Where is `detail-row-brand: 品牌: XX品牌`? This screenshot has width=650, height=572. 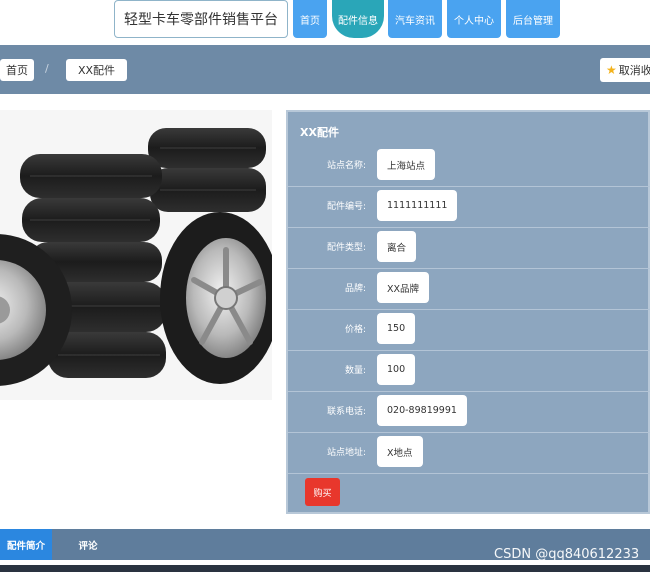 detail-row-brand: 品牌: XX品牌 is located at coordinates (469, 289).